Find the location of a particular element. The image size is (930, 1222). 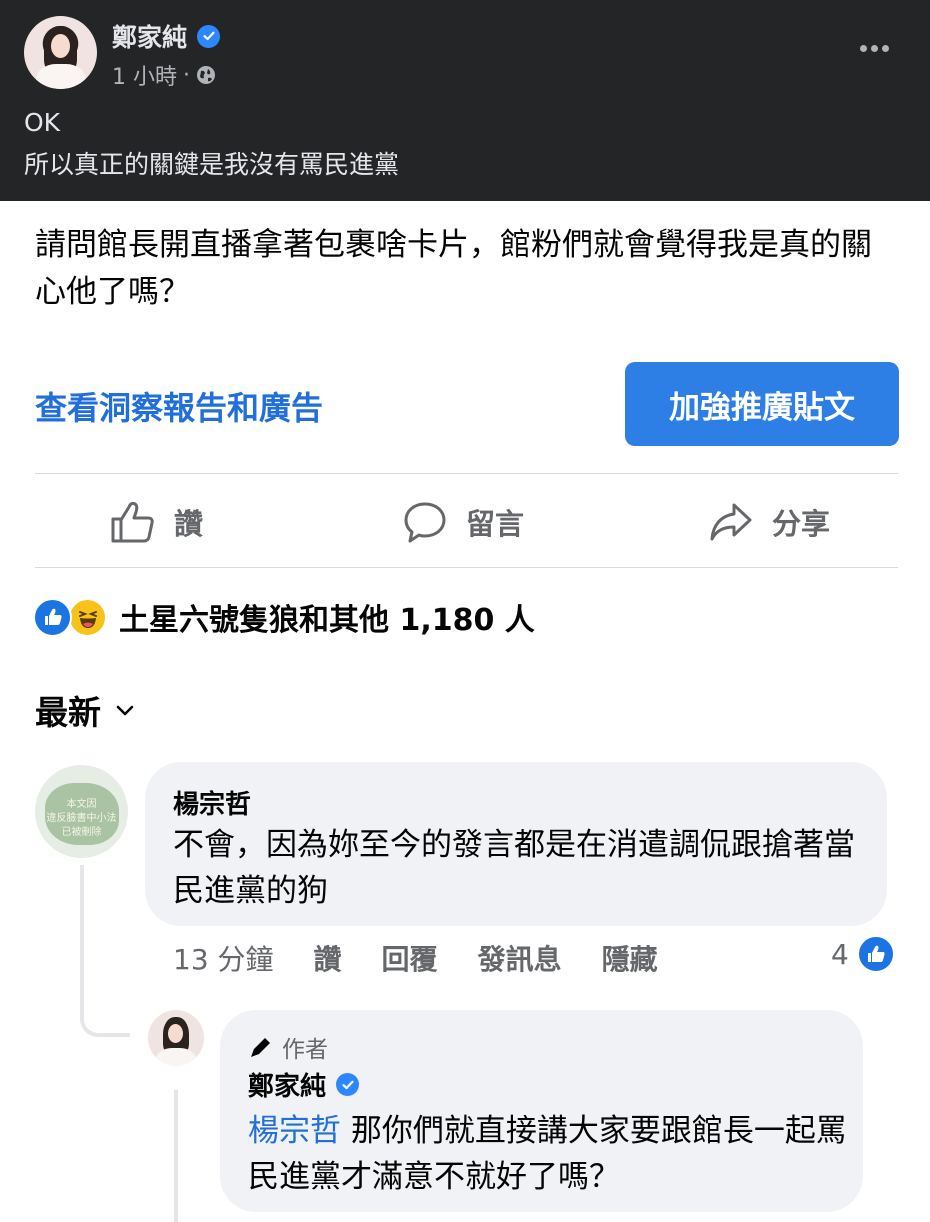

author-name-row: 鄭家純 is located at coordinates (166, 36).